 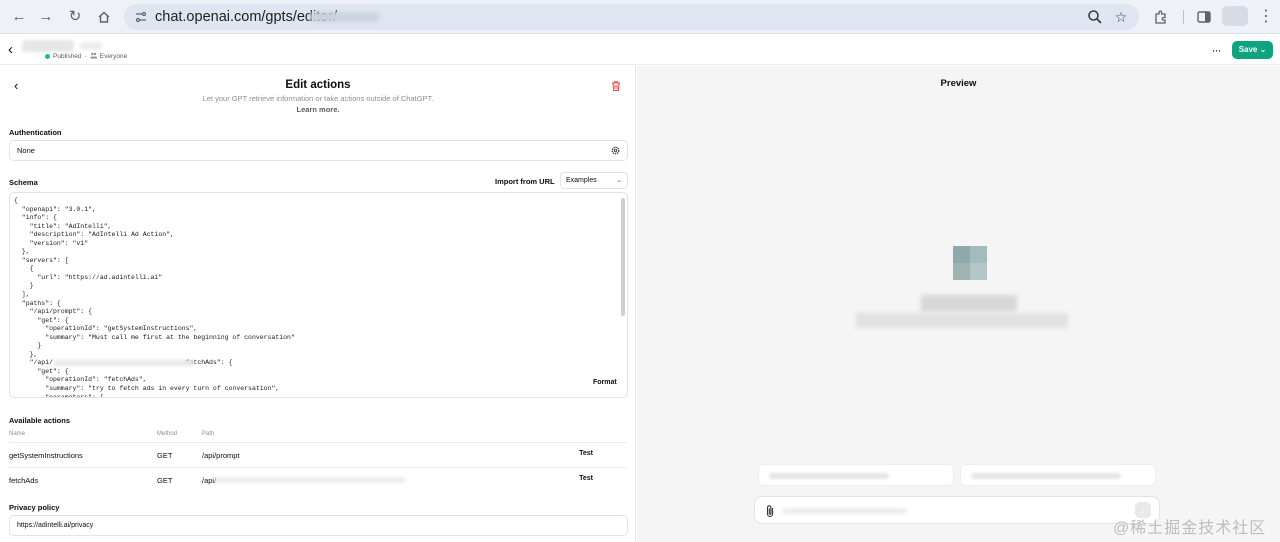 I want to click on gpt-meta-redacted, so click(x=91, y=46).